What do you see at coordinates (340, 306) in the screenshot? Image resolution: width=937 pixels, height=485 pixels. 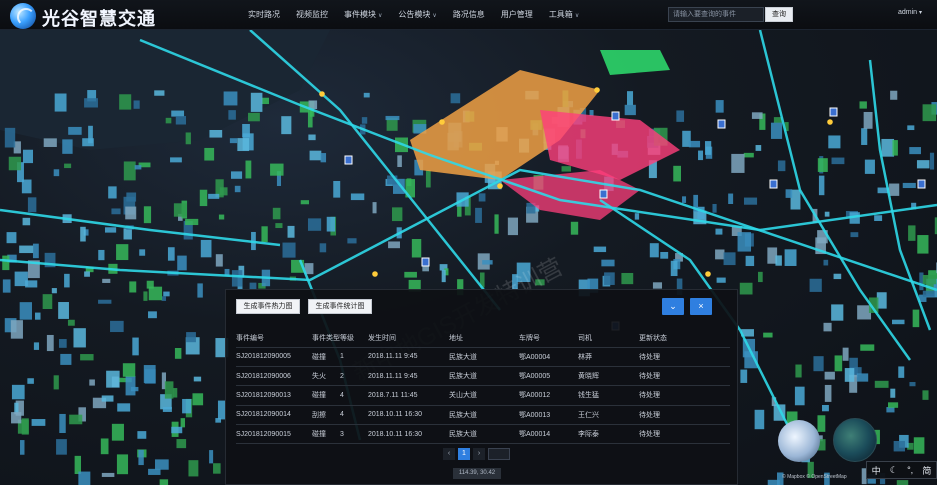 I see `generate-stats-chart-button: 生成事件统计图` at bounding box center [340, 306].